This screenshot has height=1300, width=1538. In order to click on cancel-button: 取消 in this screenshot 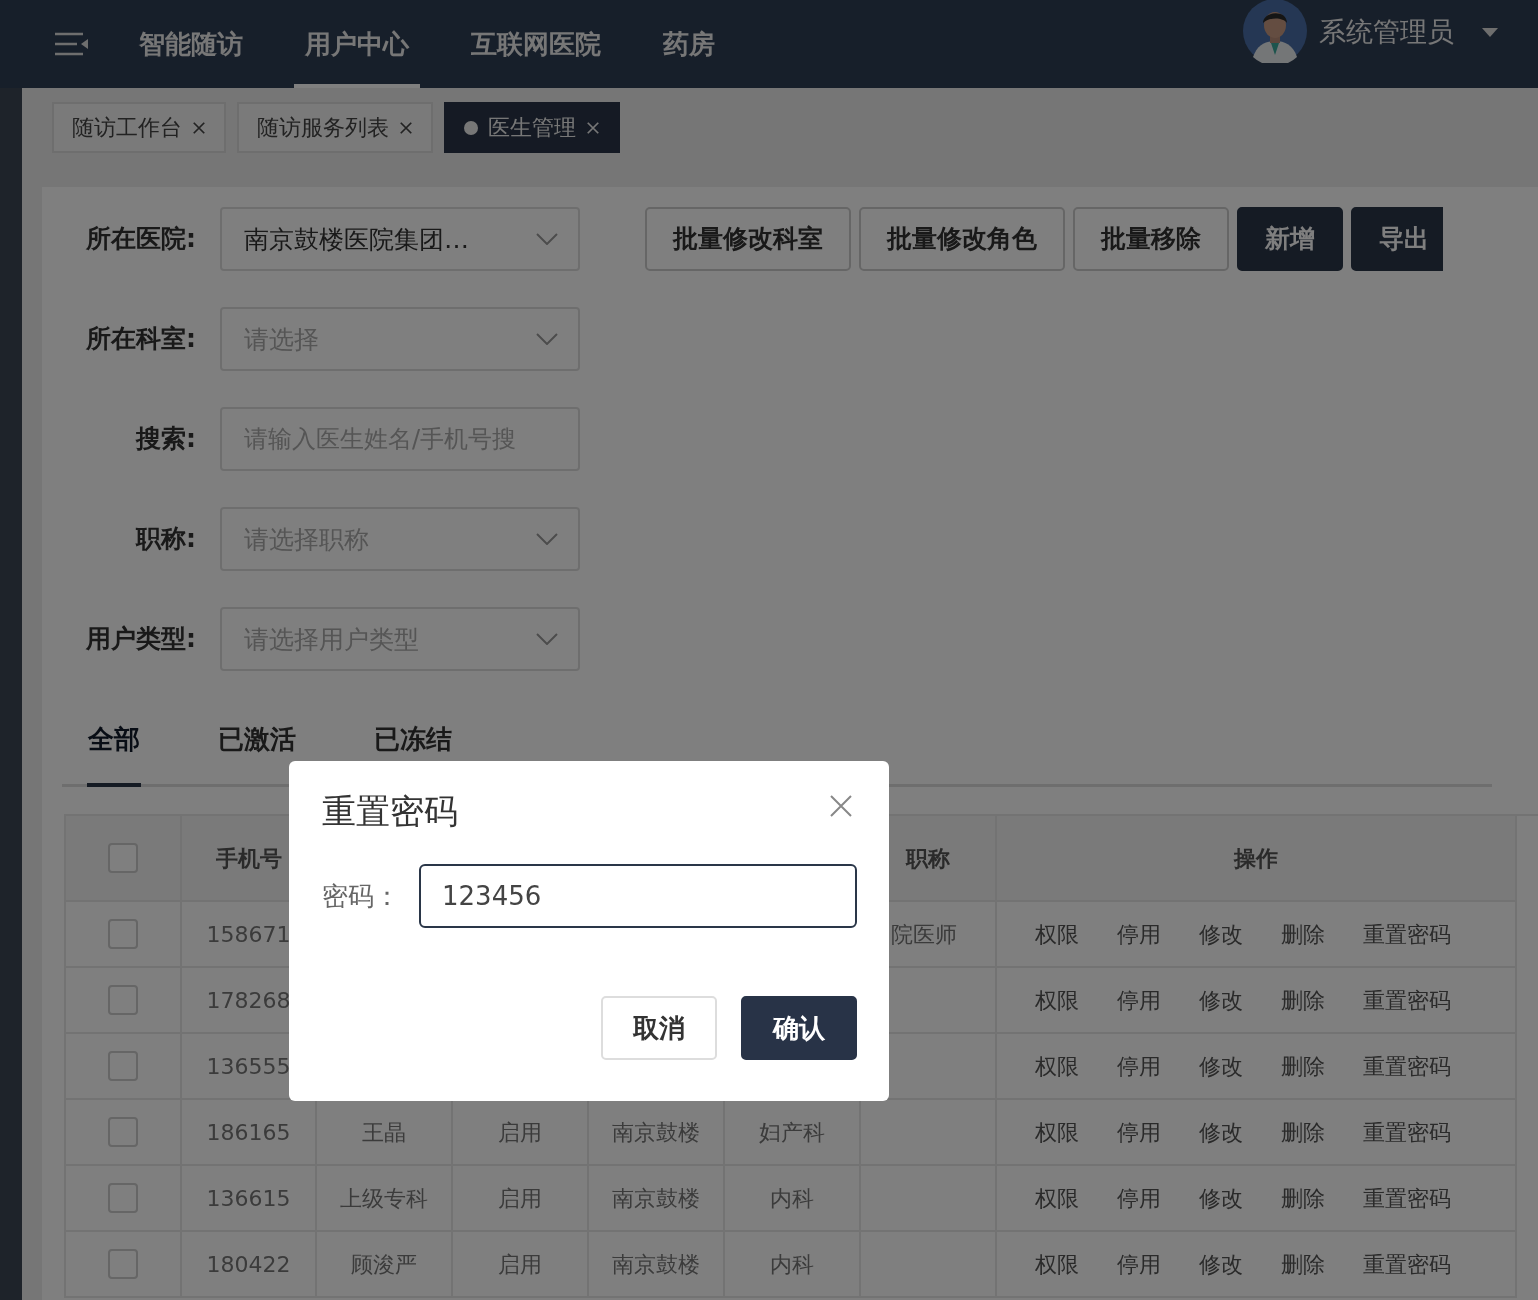, I will do `click(659, 1028)`.